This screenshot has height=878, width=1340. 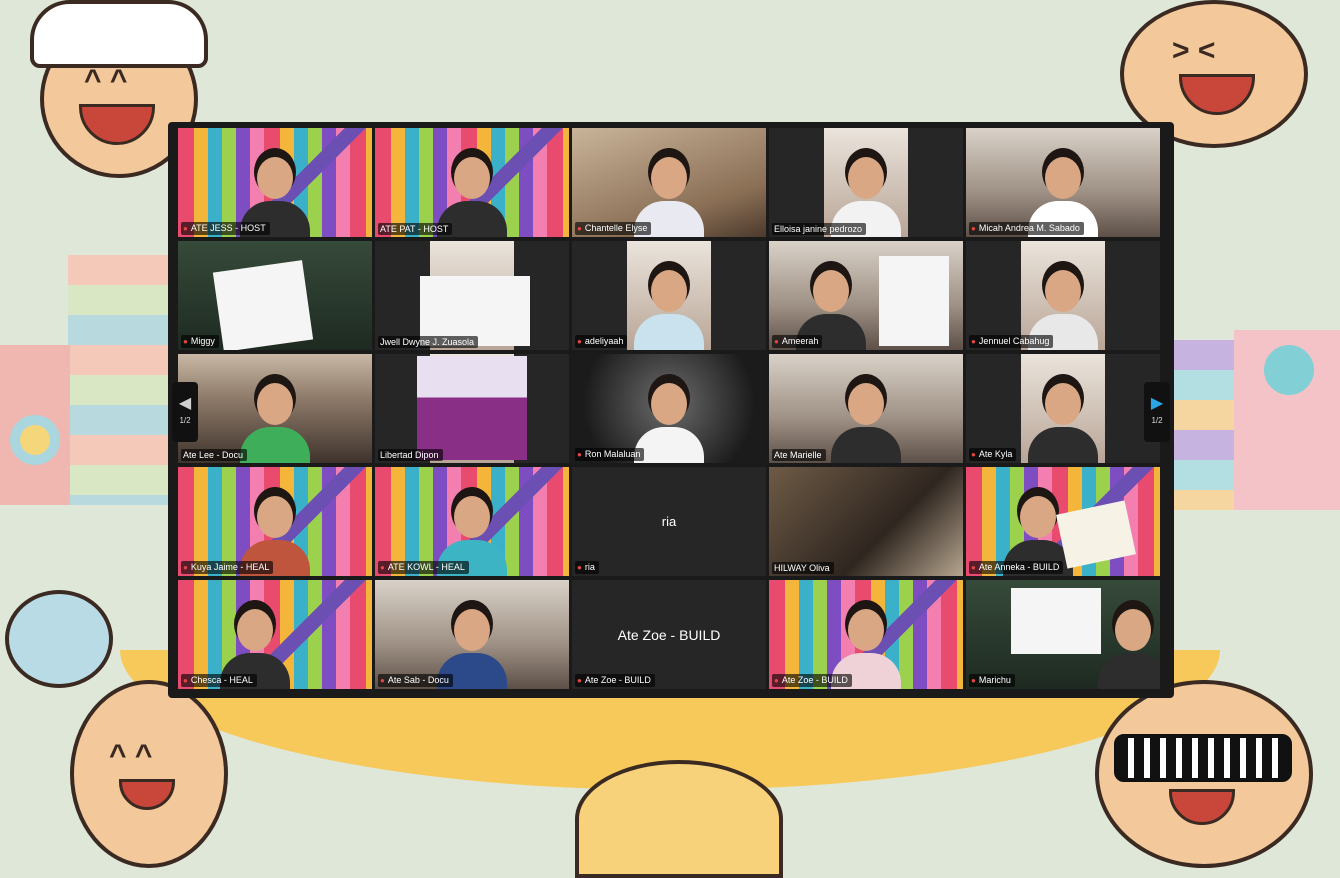 What do you see at coordinates (601, 341) in the screenshot?
I see `participant-name-label: ● adeliyaah` at bounding box center [601, 341].